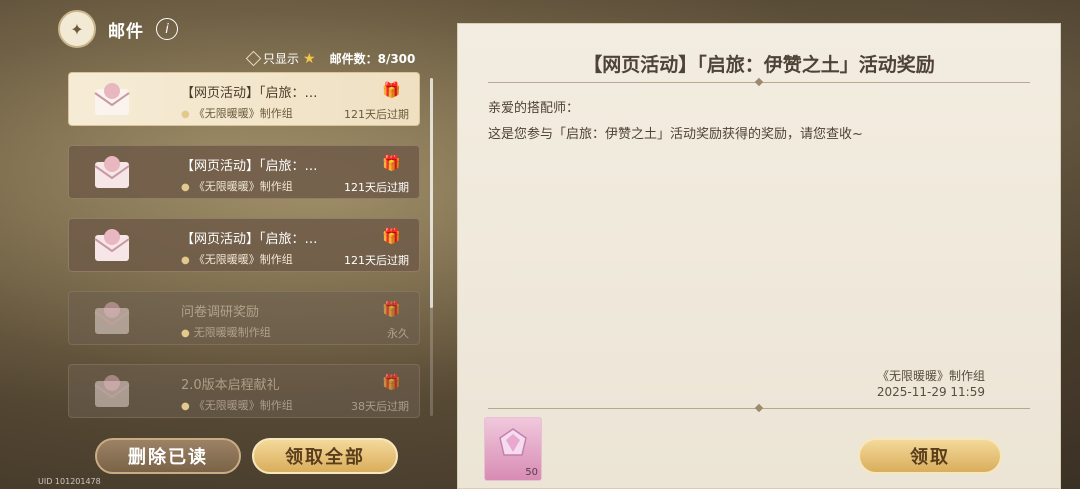 Image resolution: width=1080 pixels, height=489 pixels. What do you see at coordinates (396, 59) in the screenshot?
I see `mail-count-value: 8/300` at bounding box center [396, 59].